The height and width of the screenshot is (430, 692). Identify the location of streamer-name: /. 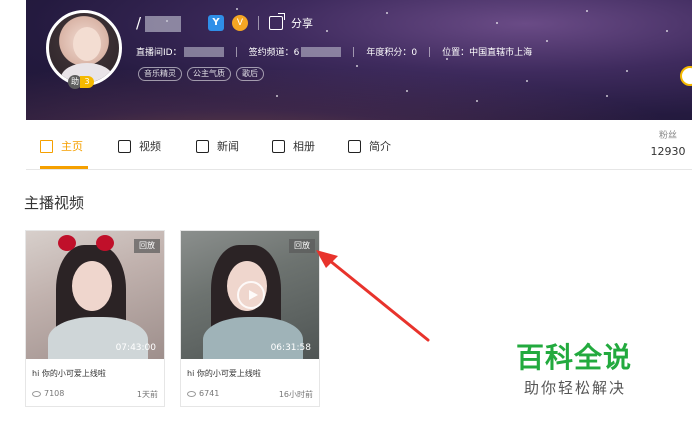
(168, 23).